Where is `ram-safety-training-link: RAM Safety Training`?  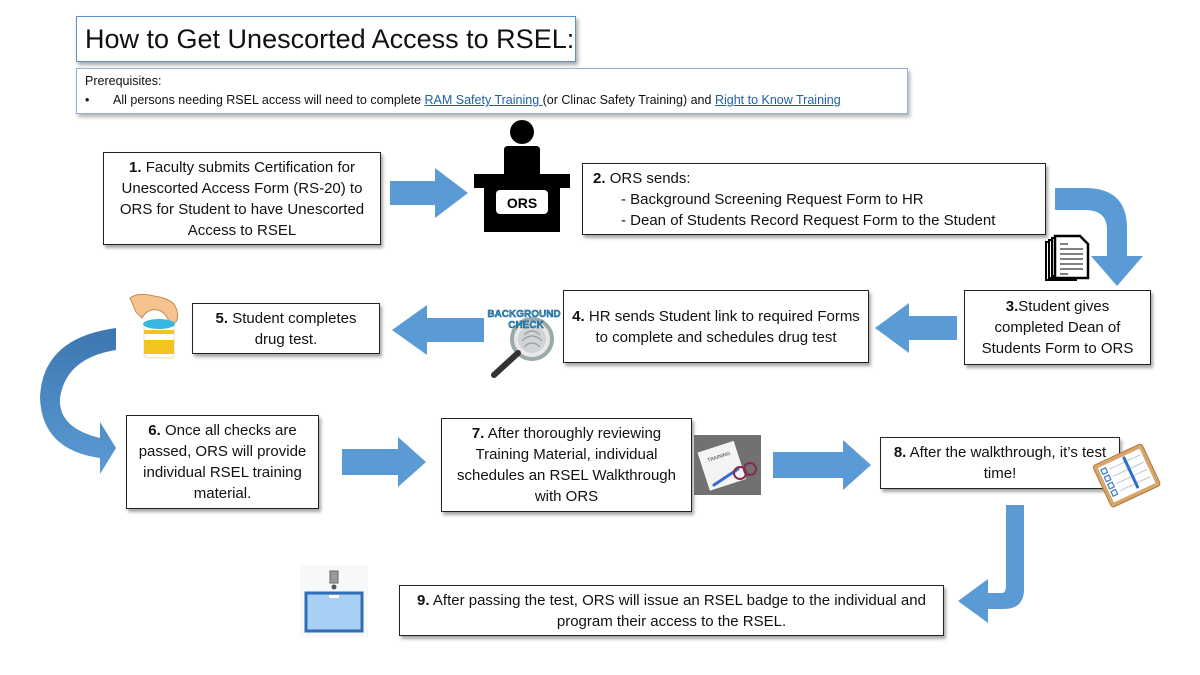
ram-safety-training-link: RAM Safety Training is located at coordinates (484, 100).